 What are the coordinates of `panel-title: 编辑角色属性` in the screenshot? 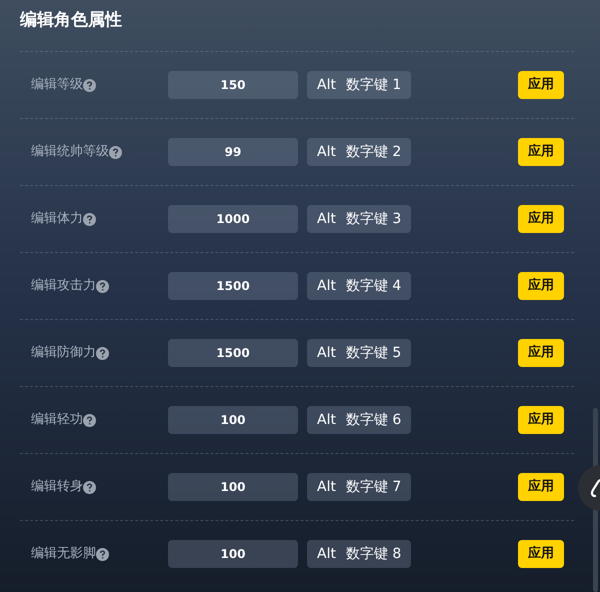 It's located at (71, 20).